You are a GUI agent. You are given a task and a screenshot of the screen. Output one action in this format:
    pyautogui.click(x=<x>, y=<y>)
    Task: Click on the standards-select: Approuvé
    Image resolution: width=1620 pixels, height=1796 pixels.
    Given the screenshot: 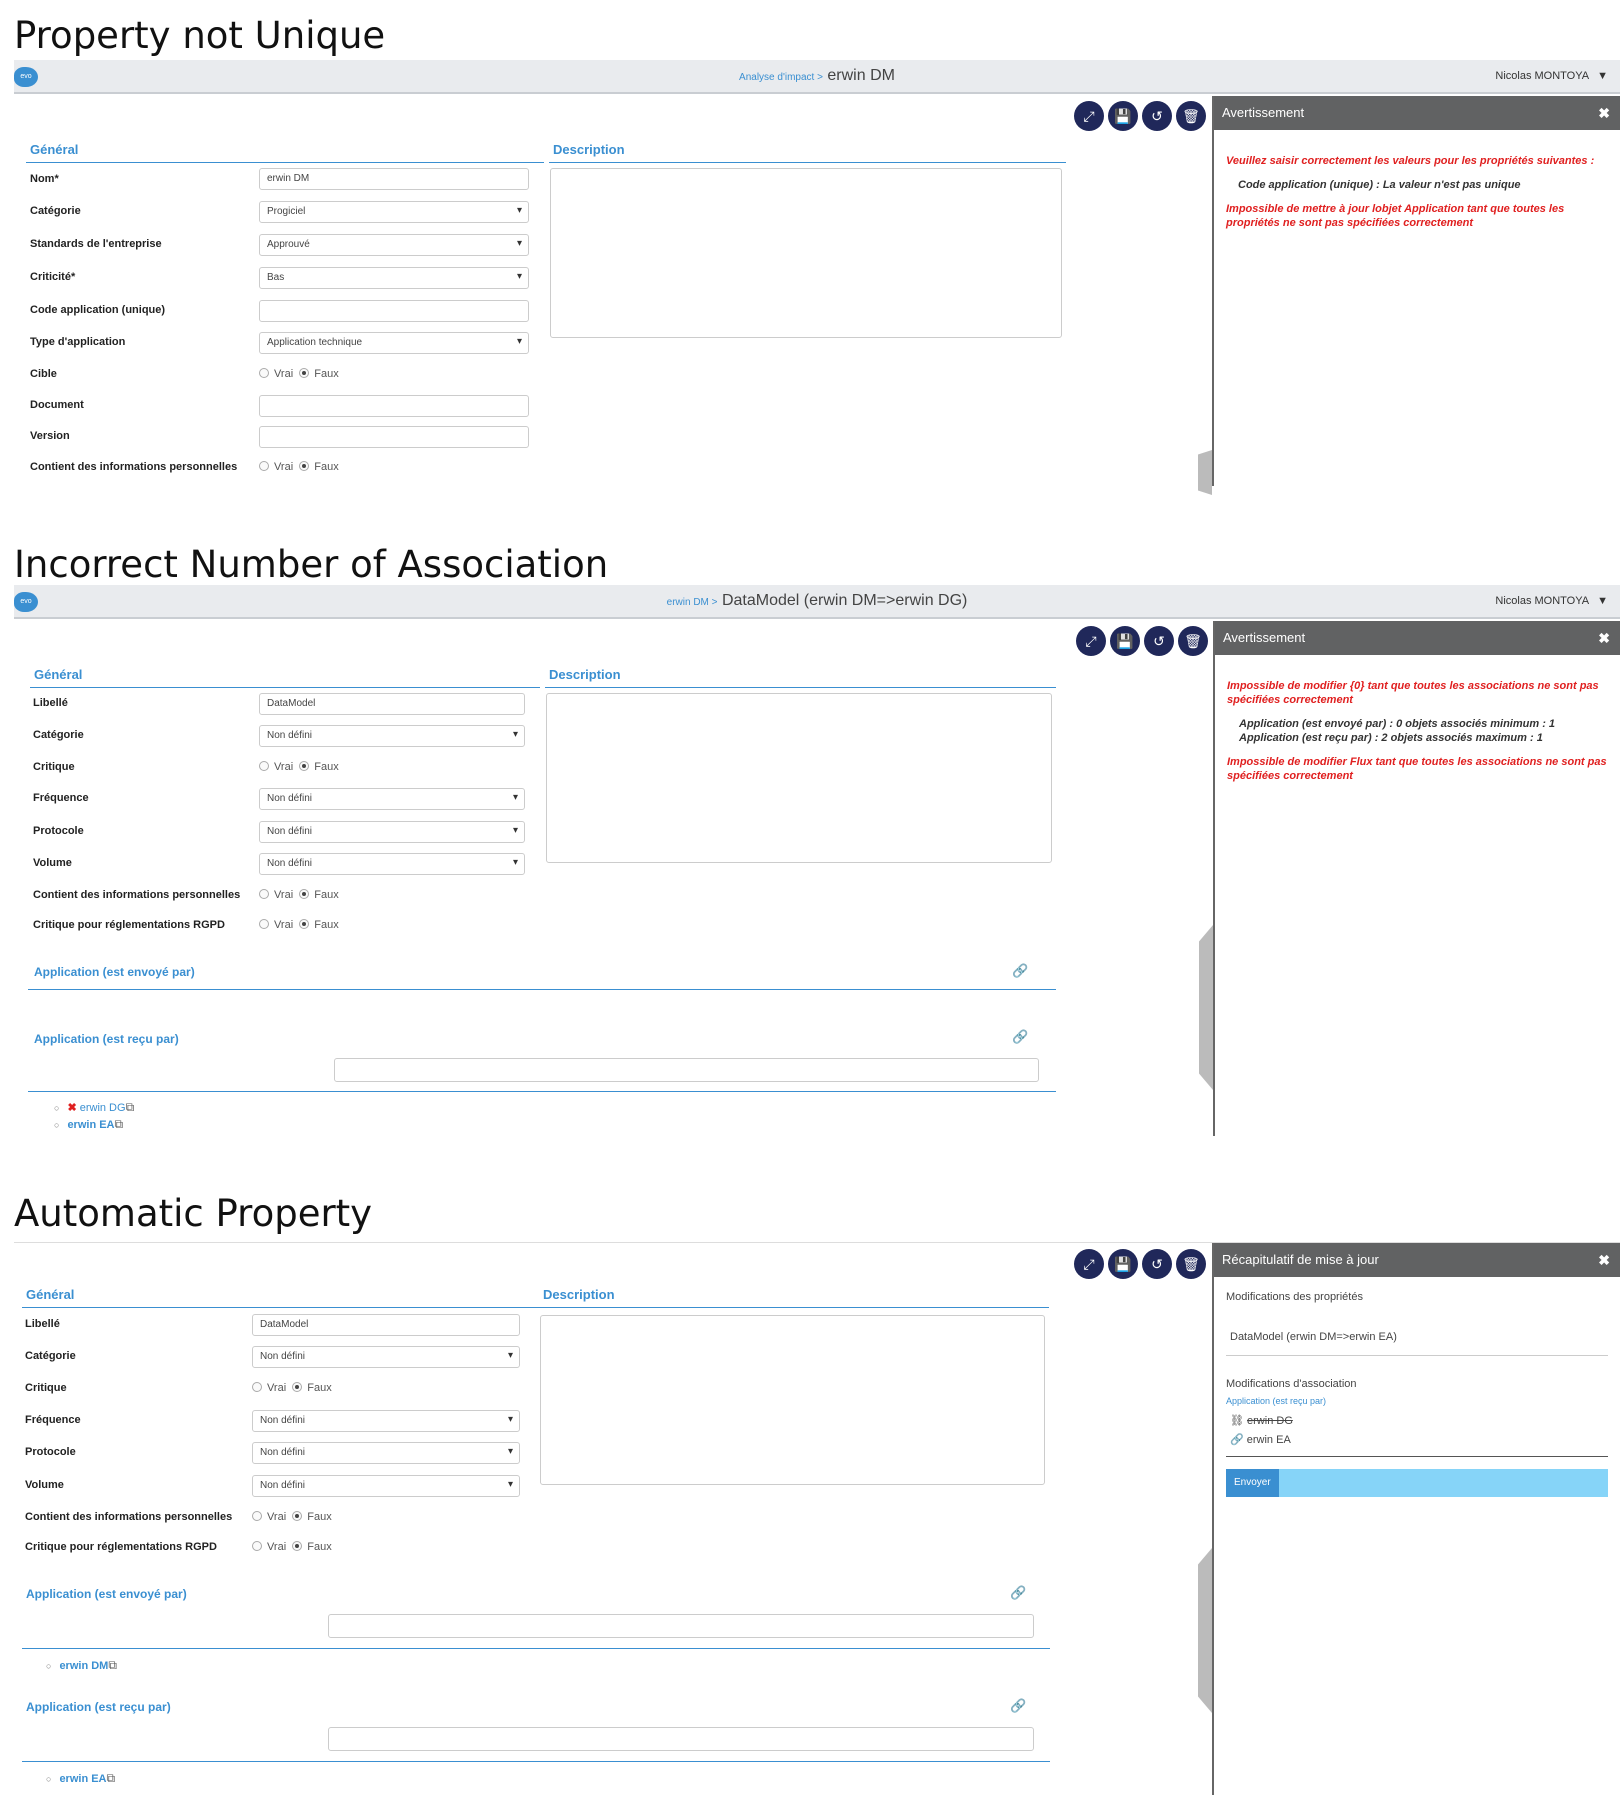 What is the action you would take?
    pyautogui.click(x=394, y=245)
    